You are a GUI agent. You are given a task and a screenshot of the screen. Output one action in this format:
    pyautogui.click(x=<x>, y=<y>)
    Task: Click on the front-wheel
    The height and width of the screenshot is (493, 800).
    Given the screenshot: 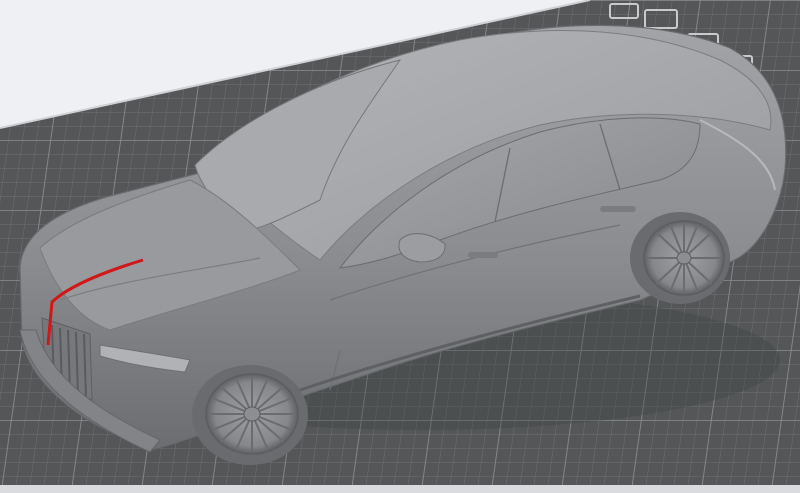 What is the action you would take?
    pyautogui.click(x=250, y=415)
    